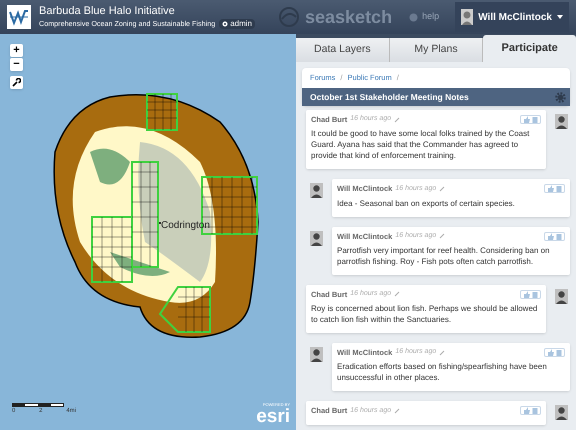 The width and height of the screenshot is (576, 430). What do you see at coordinates (437, 50) in the screenshot?
I see `tab: My Plans` at bounding box center [437, 50].